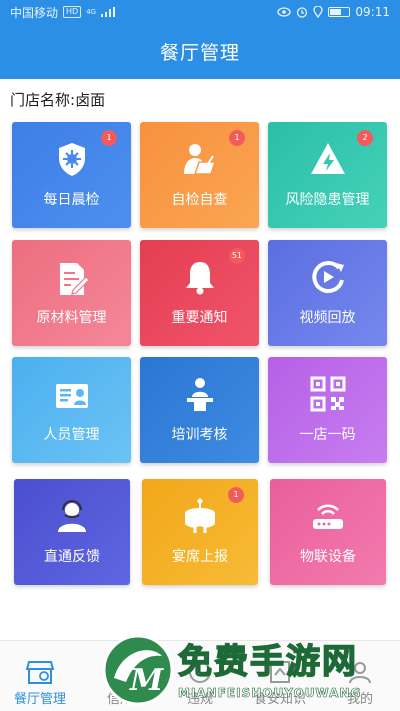 This screenshot has height=711, width=400. What do you see at coordinates (71, 435) in the screenshot?
I see `tile-label: 人员管理` at bounding box center [71, 435].